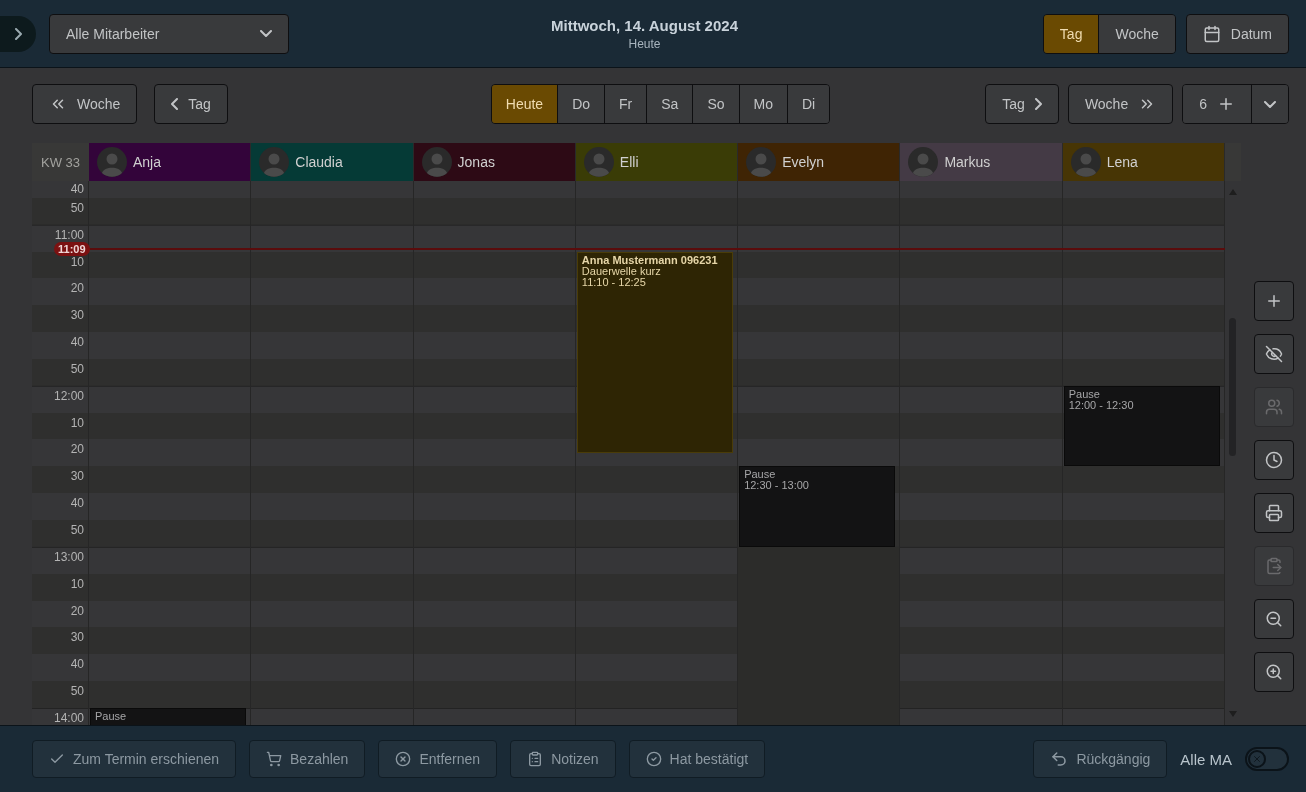 Image resolution: width=1306 pixels, height=792 pixels. I want to click on appointment-event: Anna Mustermann 096231 Dauerwelle kurz 11:10 - 12:25, so click(655, 352).